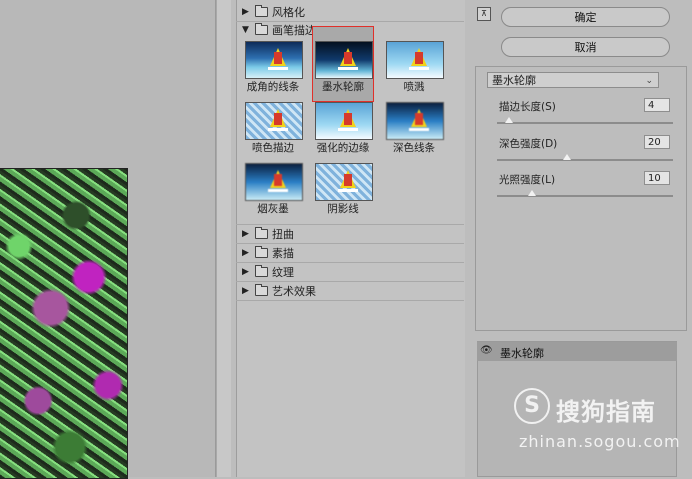  I want to click on filter-select-value: 墨水轮廓, so click(514, 80).